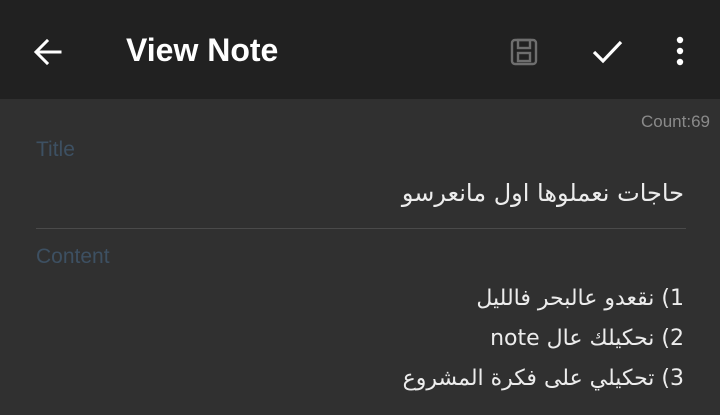  I want to click on check-icon, so click(607, 52).